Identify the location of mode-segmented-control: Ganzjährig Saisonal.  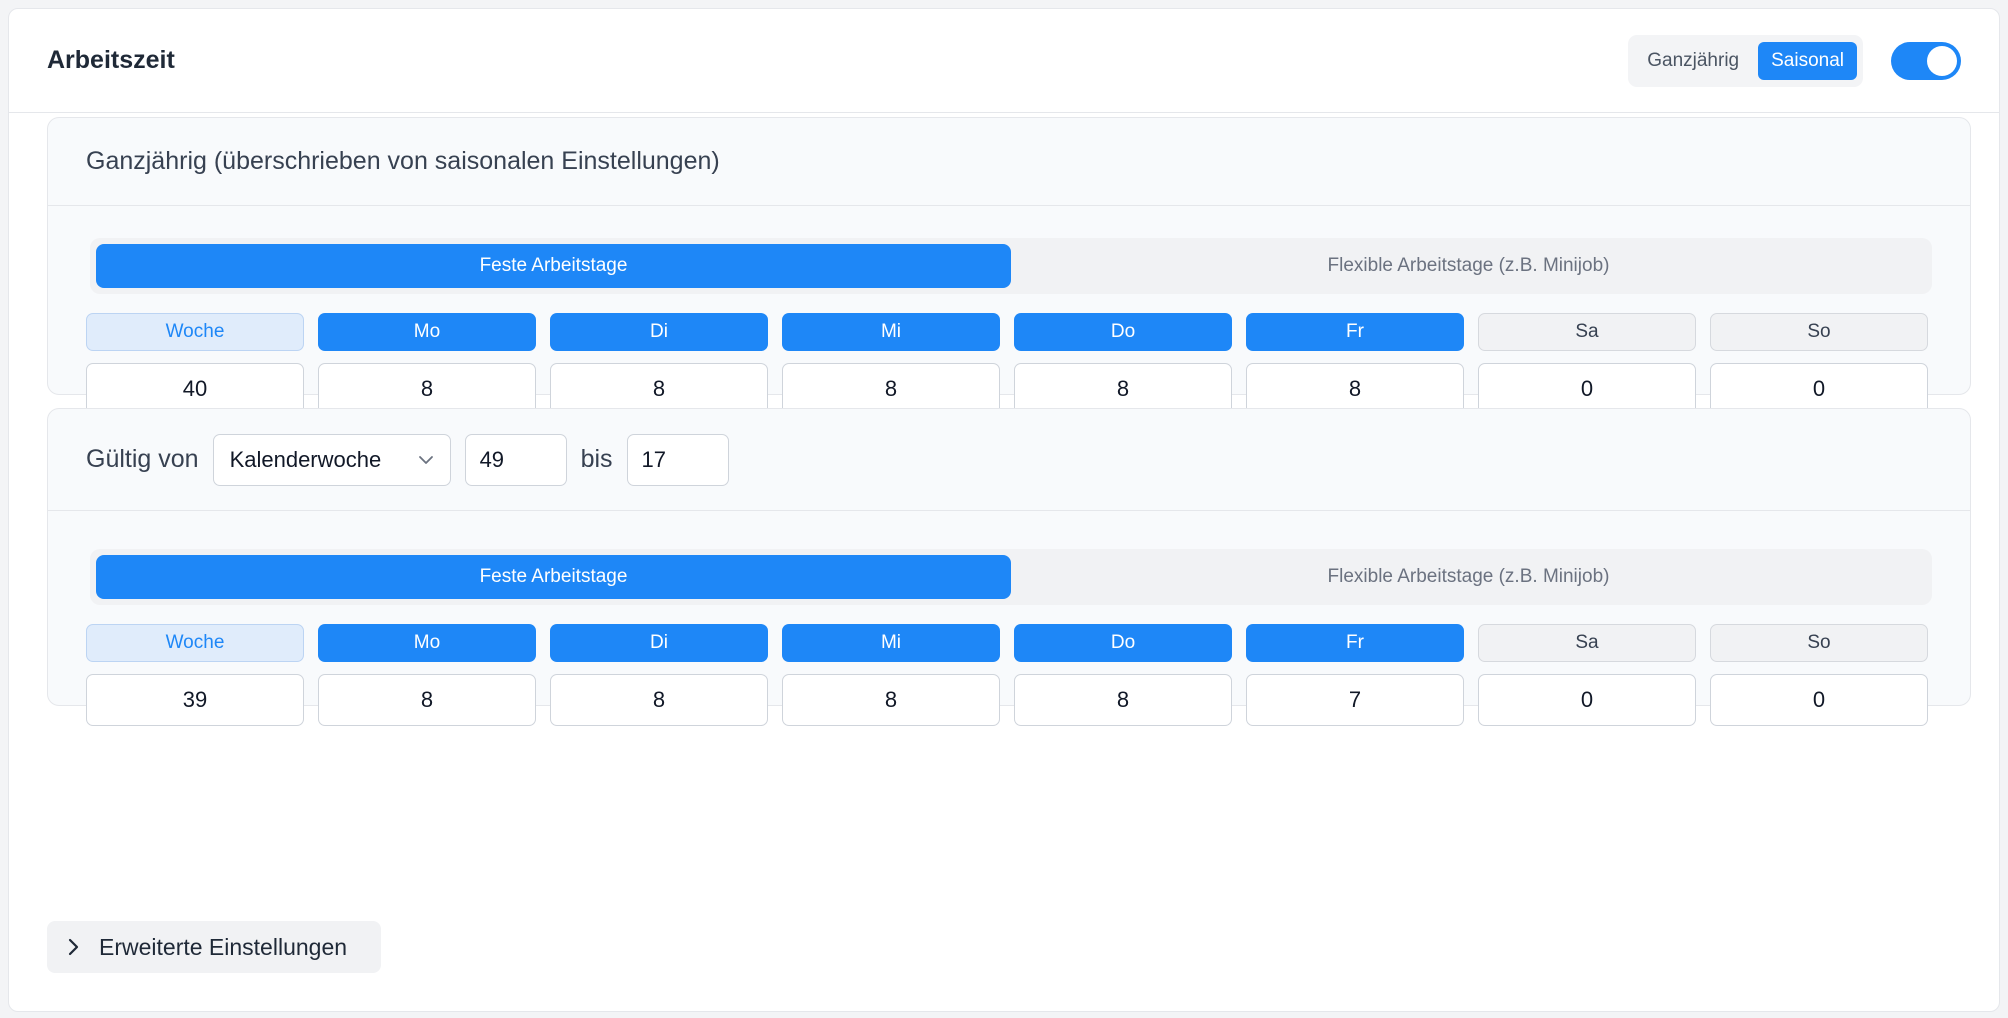
(1745, 60).